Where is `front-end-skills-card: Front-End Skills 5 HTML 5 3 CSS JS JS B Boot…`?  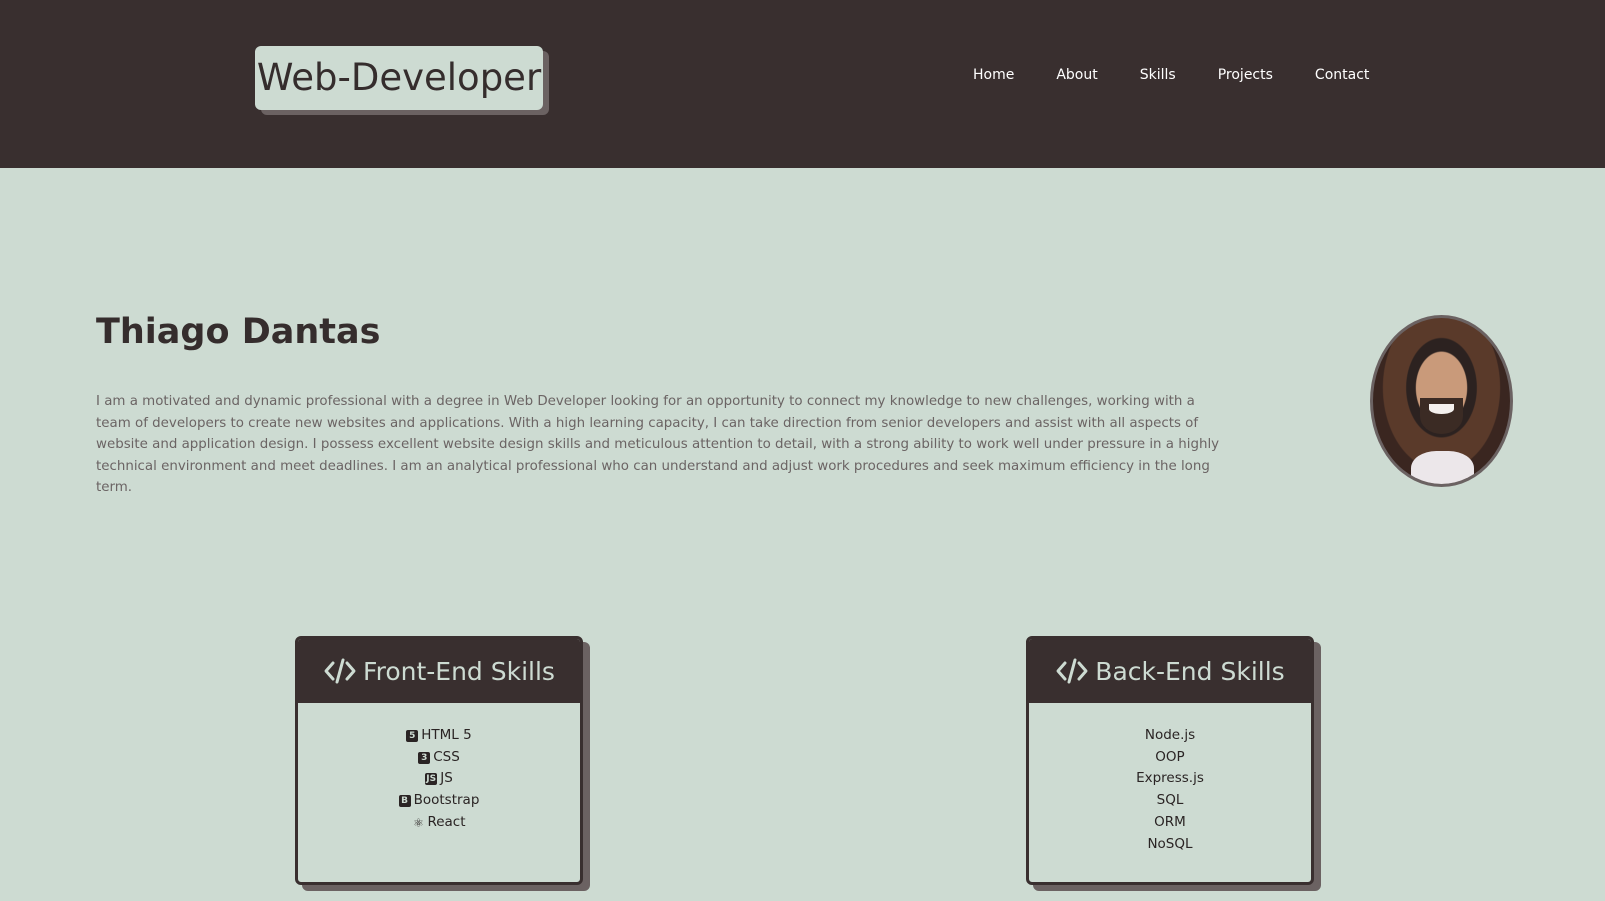
front-end-skills-card: Front-End Skills 5 HTML 5 3 CSS JS JS B Boot… is located at coordinates (439, 760).